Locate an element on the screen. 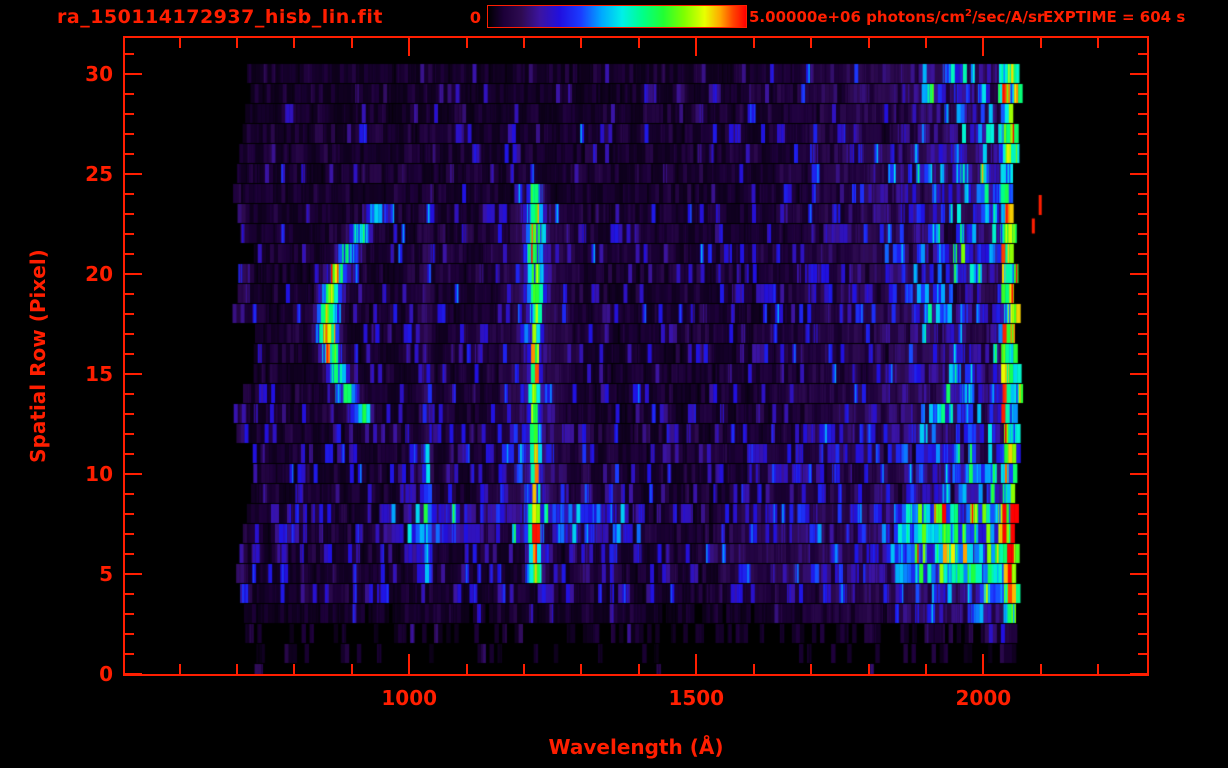 The height and width of the screenshot is (768, 1228). y-axis-title: Spatial Row (Pixel) is located at coordinates (38, 356).